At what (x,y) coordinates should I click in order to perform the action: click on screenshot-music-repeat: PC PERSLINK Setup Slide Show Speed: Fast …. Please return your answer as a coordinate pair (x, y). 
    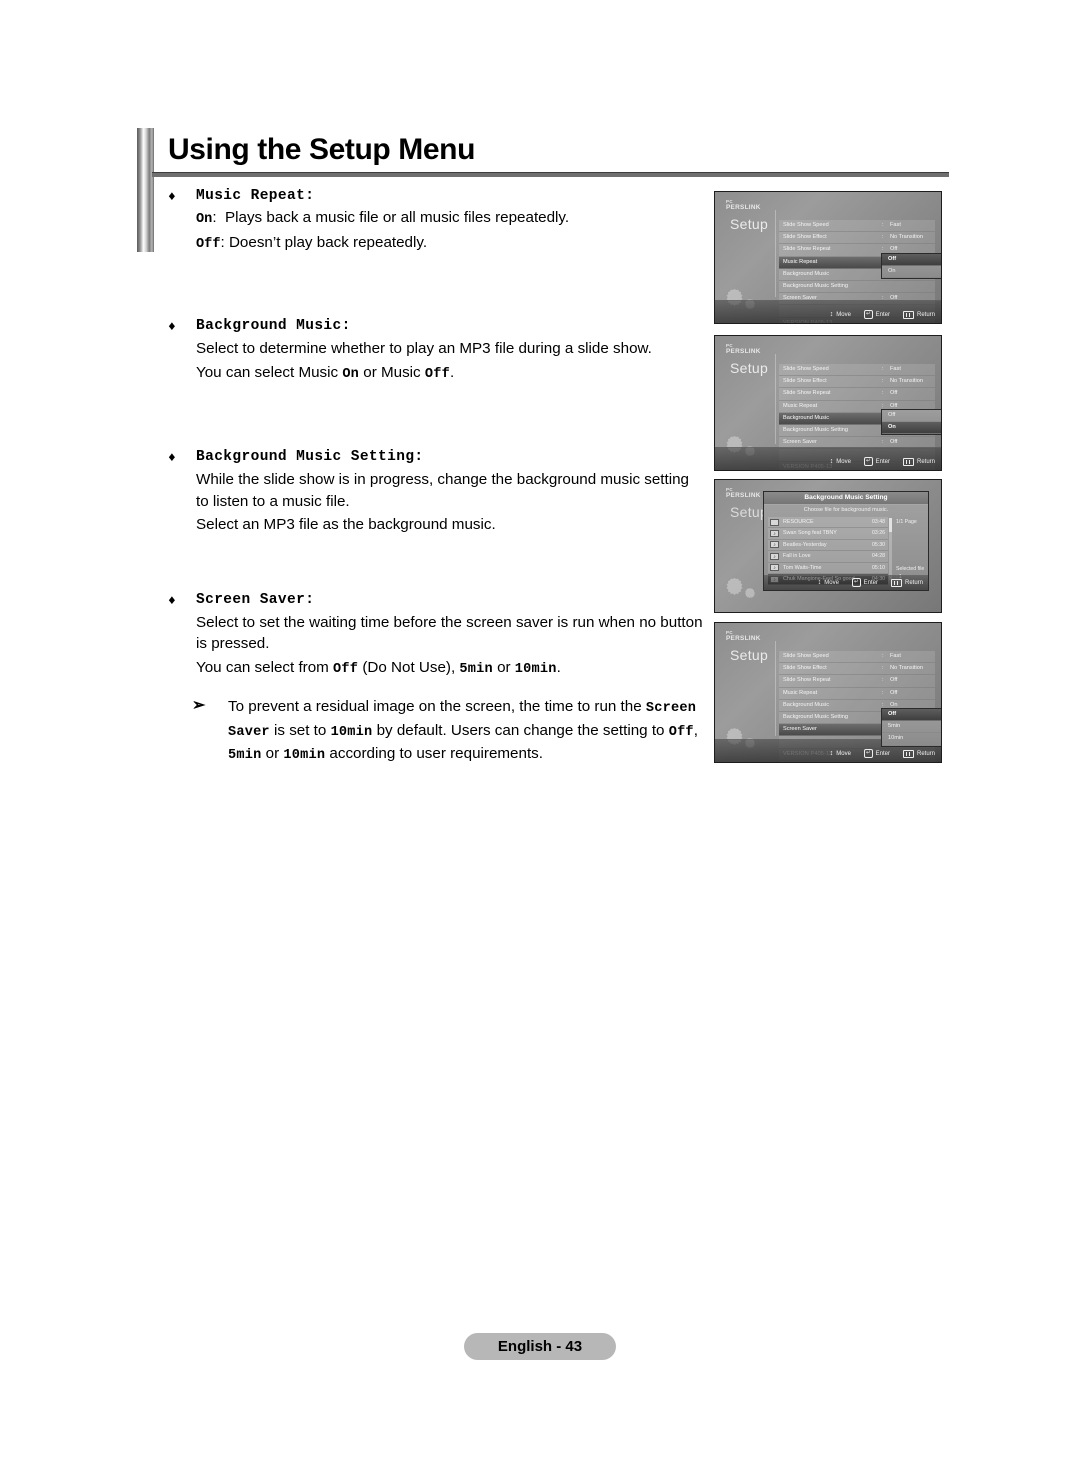
    Looking at the image, I should click on (828, 257).